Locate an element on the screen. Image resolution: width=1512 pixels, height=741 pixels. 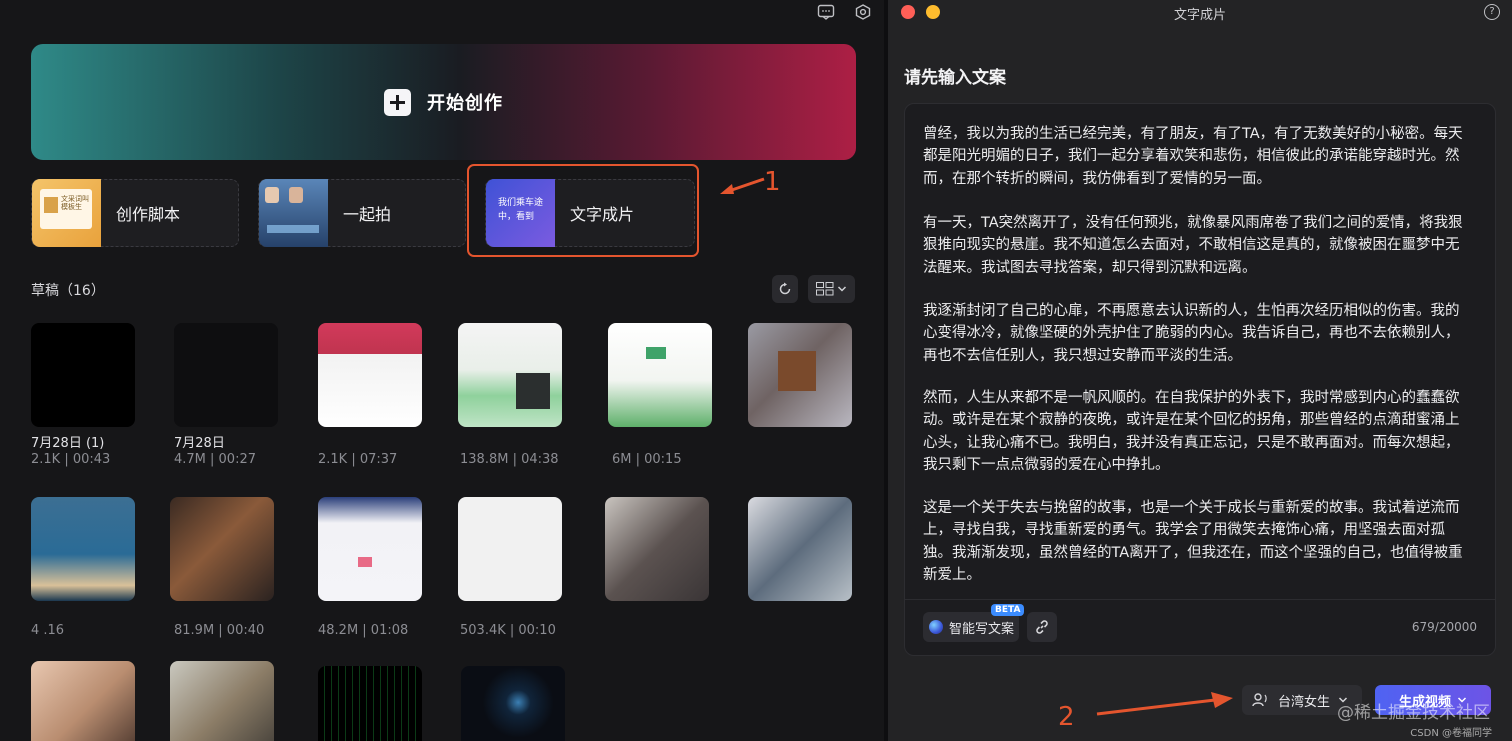
draft-meta: 6M | 00:15 is located at coordinates (647, 459).